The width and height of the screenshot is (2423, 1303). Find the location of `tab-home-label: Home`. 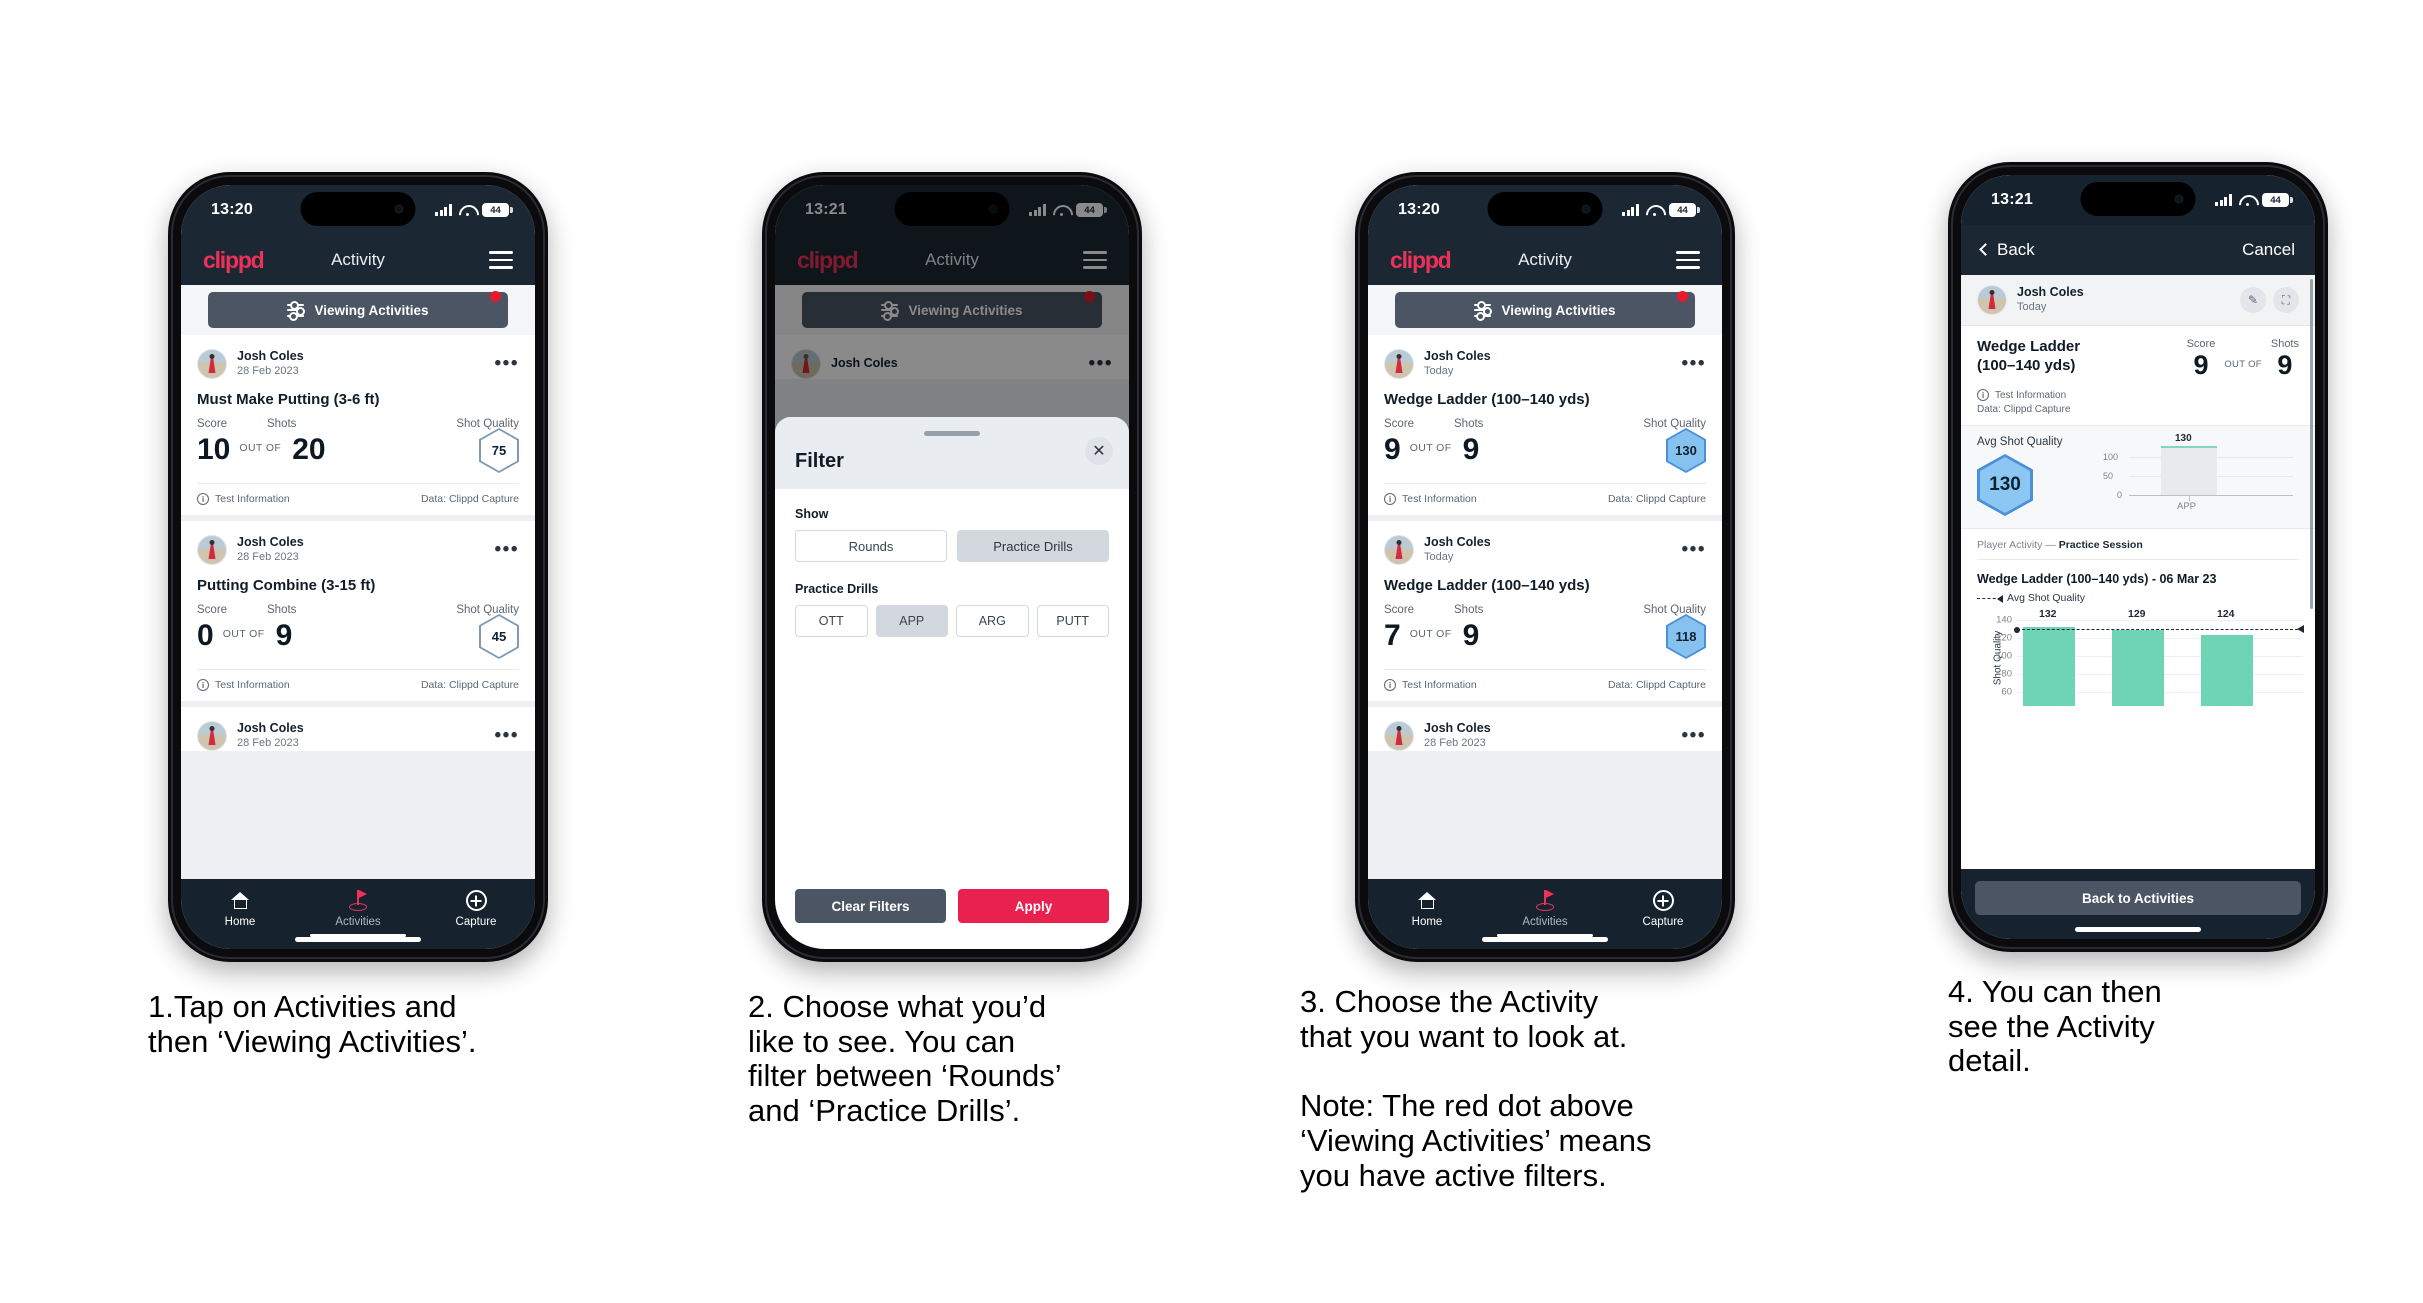

tab-home-label: Home is located at coordinates (240, 921).